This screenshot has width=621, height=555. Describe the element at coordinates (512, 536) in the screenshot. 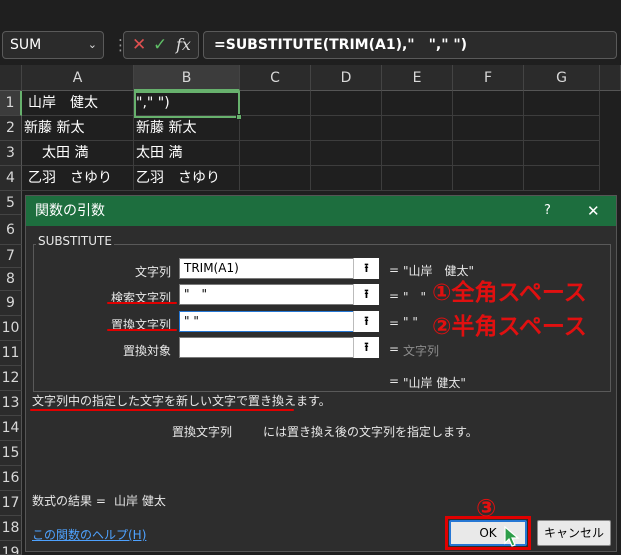

I see `mouse-cursor-icon` at that location.